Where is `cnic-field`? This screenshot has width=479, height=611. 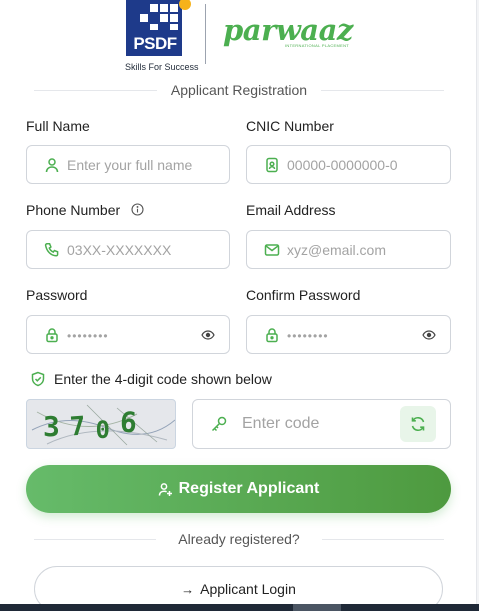 cnic-field is located at coordinates (348, 164).